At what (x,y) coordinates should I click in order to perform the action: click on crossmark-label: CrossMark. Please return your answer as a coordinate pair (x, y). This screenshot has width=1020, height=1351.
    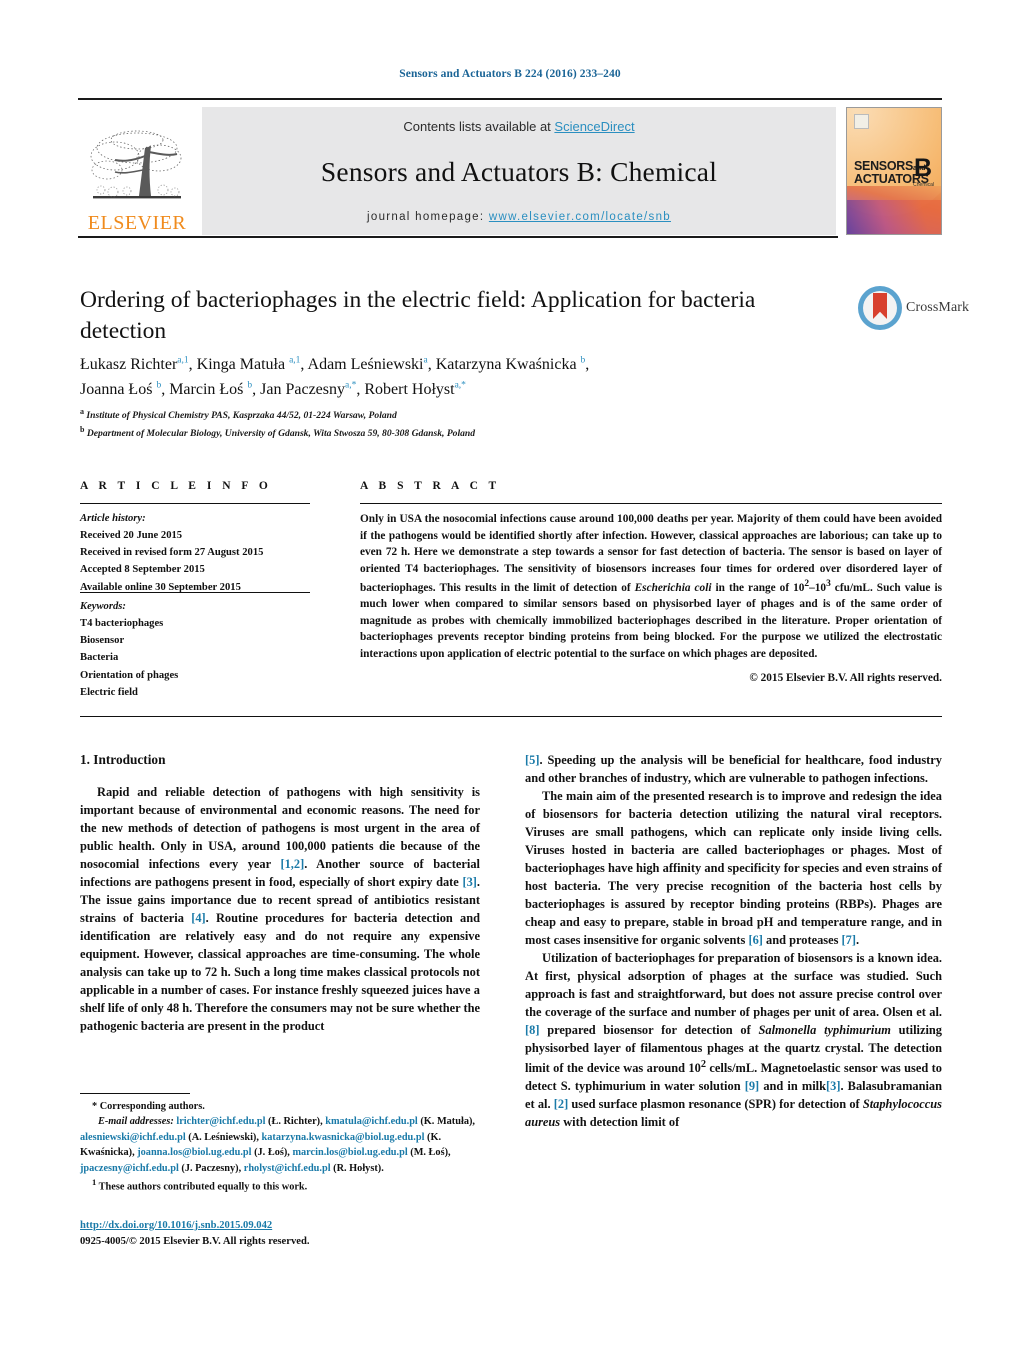
    Looking at the image, I should click on (938, 307).